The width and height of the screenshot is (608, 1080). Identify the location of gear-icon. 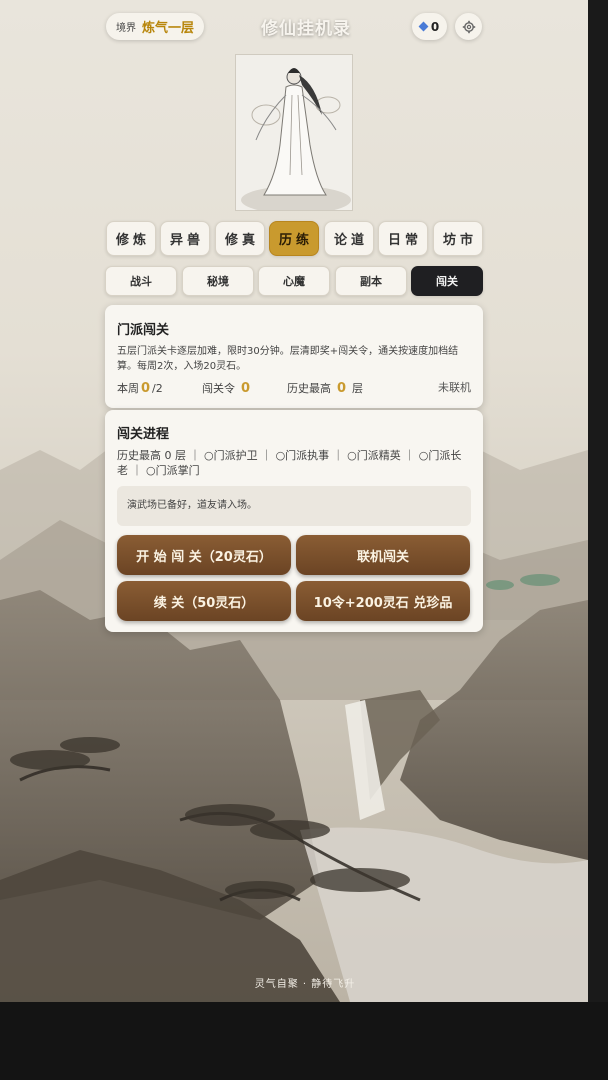
(468, 26).